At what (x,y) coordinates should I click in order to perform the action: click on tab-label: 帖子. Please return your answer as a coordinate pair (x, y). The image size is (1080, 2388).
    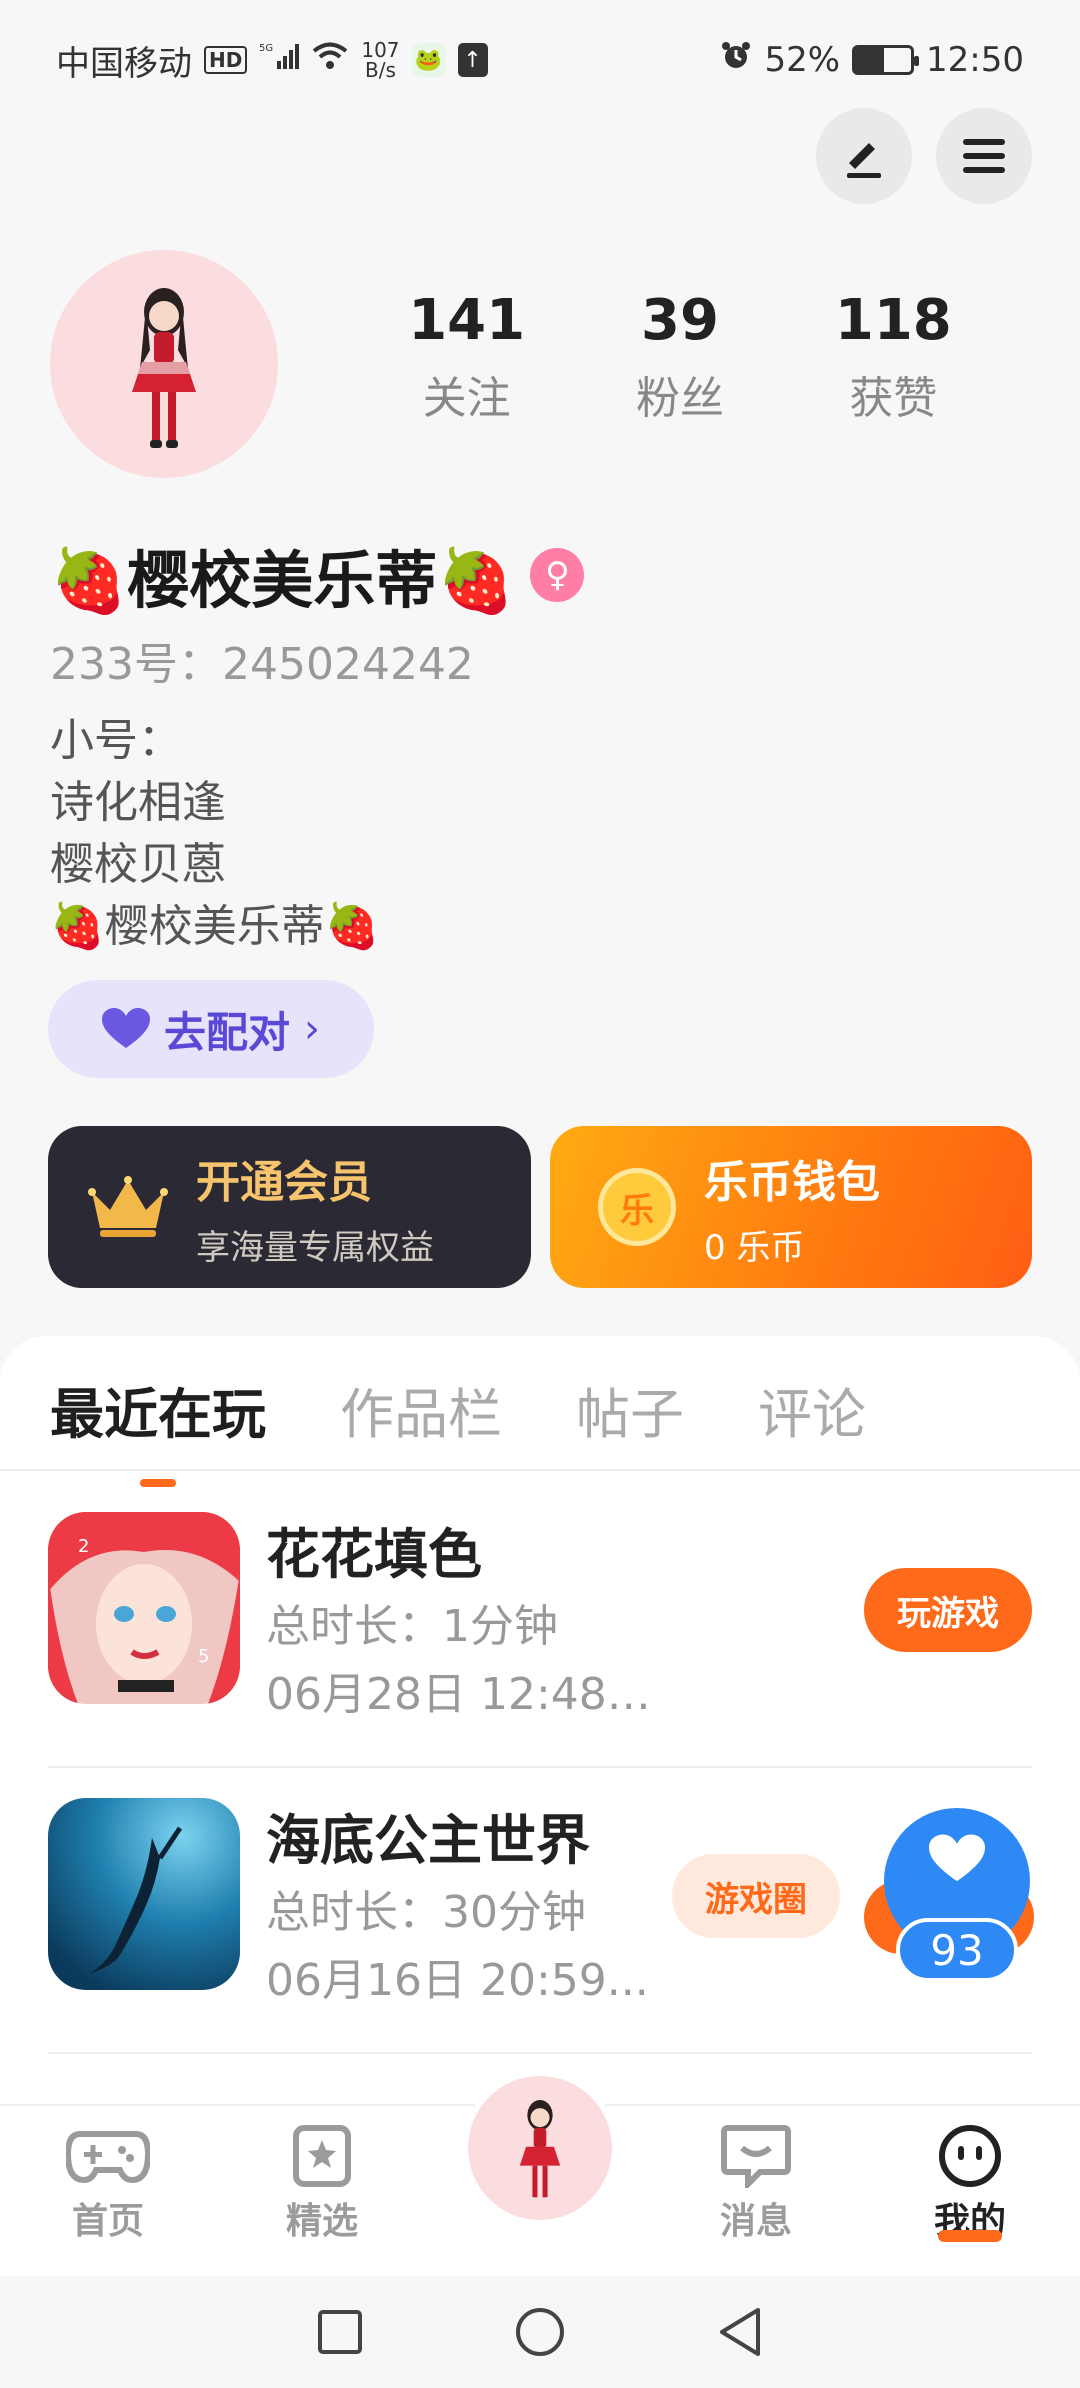
    Looking at the image, I should click on (630, 1414).